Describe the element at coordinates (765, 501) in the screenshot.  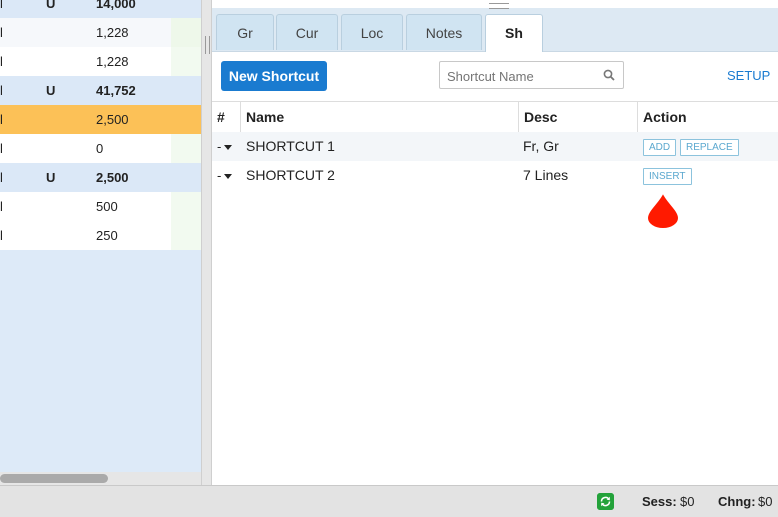
I see `chng-value: $0` at that location.